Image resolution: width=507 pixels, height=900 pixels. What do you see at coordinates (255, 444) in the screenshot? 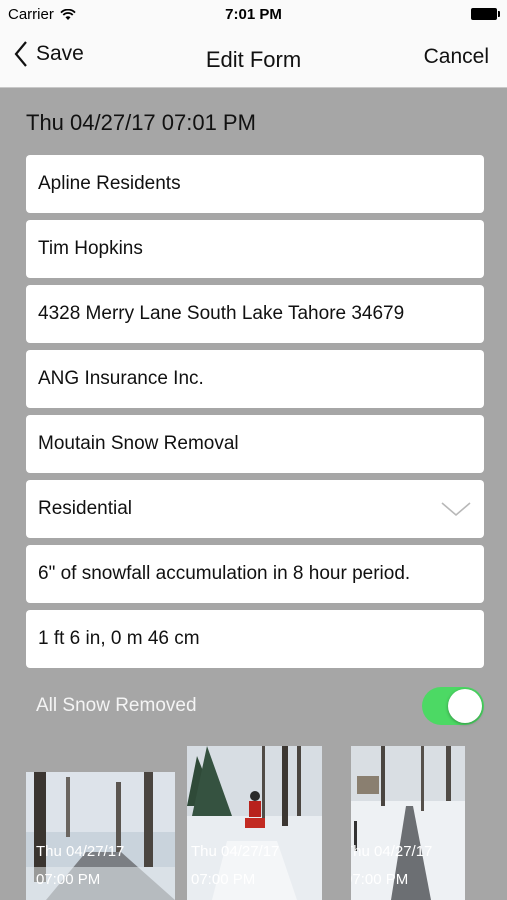
I see `company-field: Moutain Snow Removal` at bounding box center [255, 444].